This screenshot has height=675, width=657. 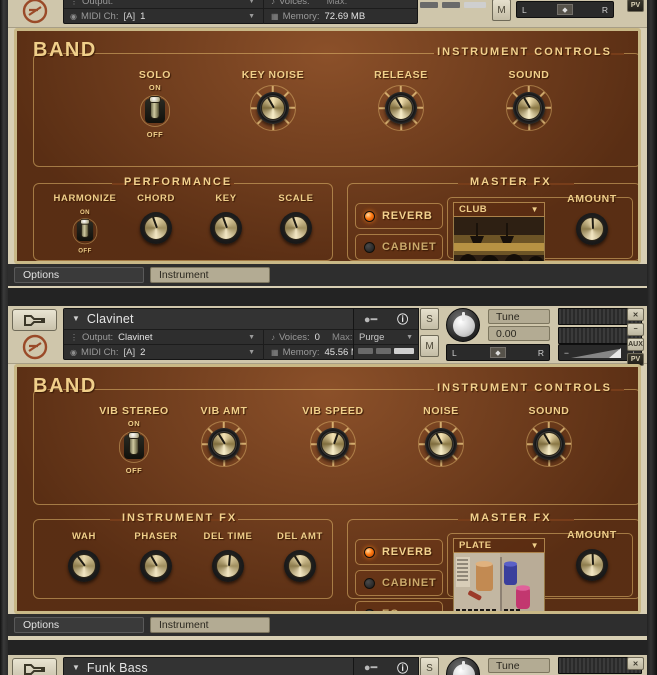 I want to click on reverb-type-select-2: PLATE ▼, so click(x=499, y=545).